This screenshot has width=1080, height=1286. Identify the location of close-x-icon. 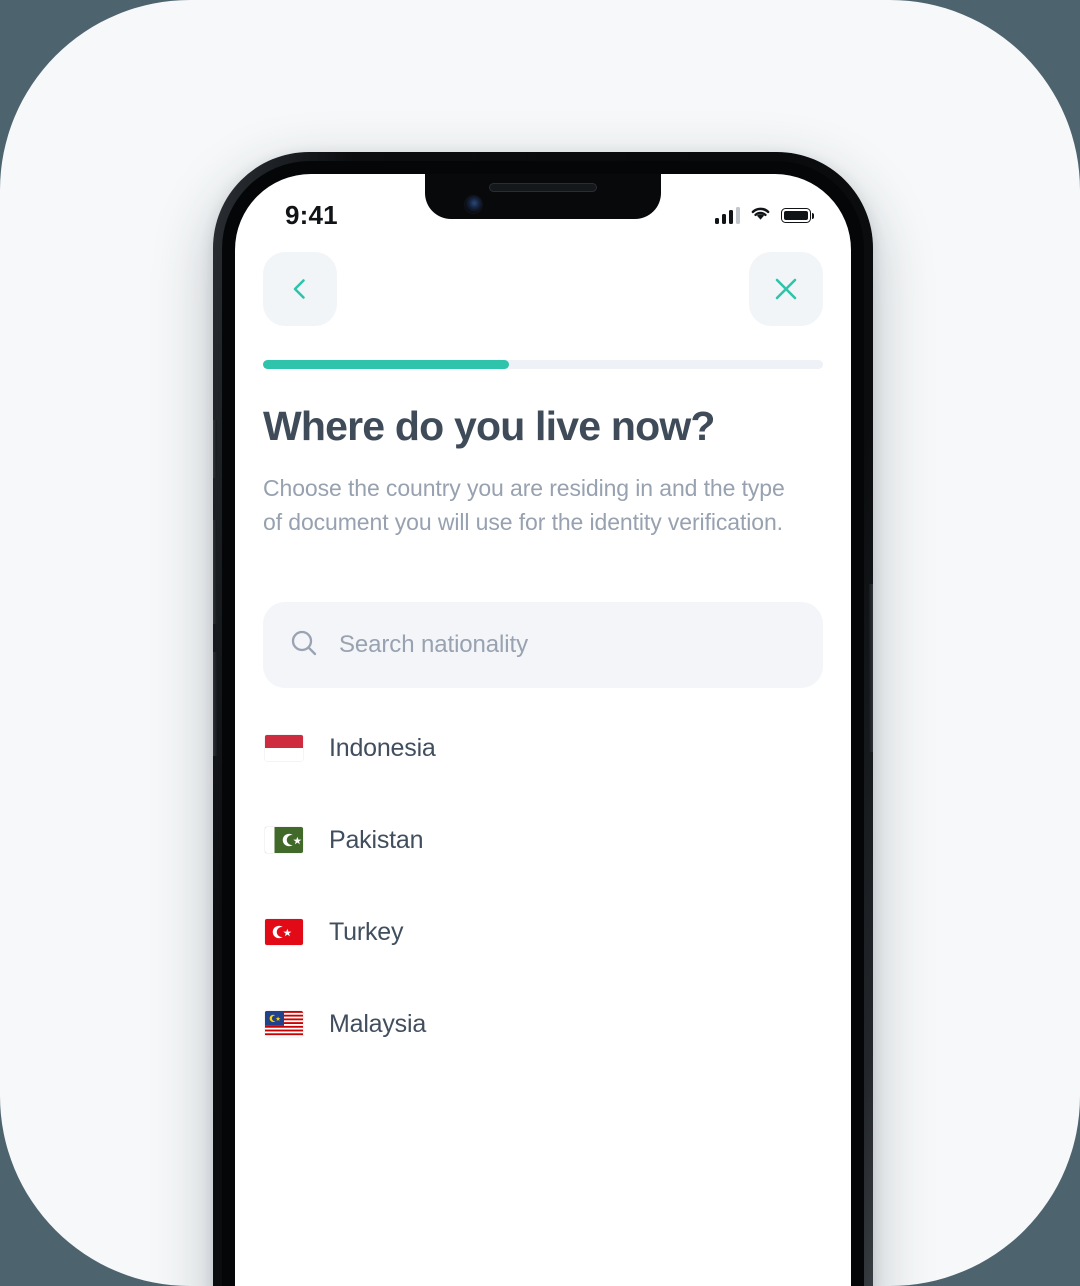
(786, 289).